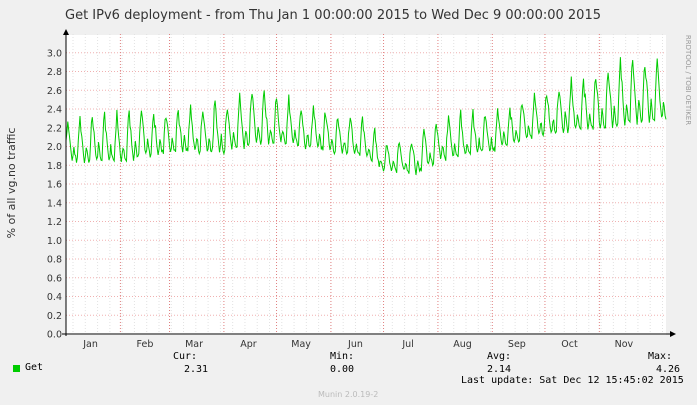 Image resolution: width=697 pixels, height=405 pixels. What do you see at coordinates (145, 344) in the screenshot?
I see `x-tick-label: Feb` at bounding box center [145, 344].